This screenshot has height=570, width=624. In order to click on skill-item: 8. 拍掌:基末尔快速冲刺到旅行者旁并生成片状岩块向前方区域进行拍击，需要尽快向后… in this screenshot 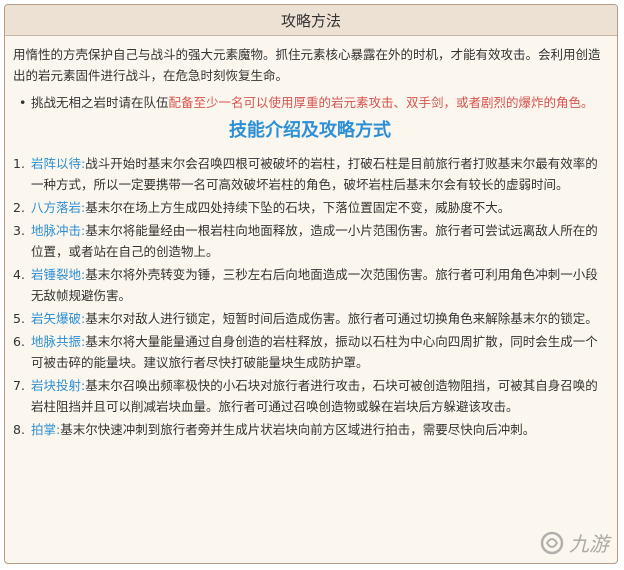, I will do `click(310, 429)`.